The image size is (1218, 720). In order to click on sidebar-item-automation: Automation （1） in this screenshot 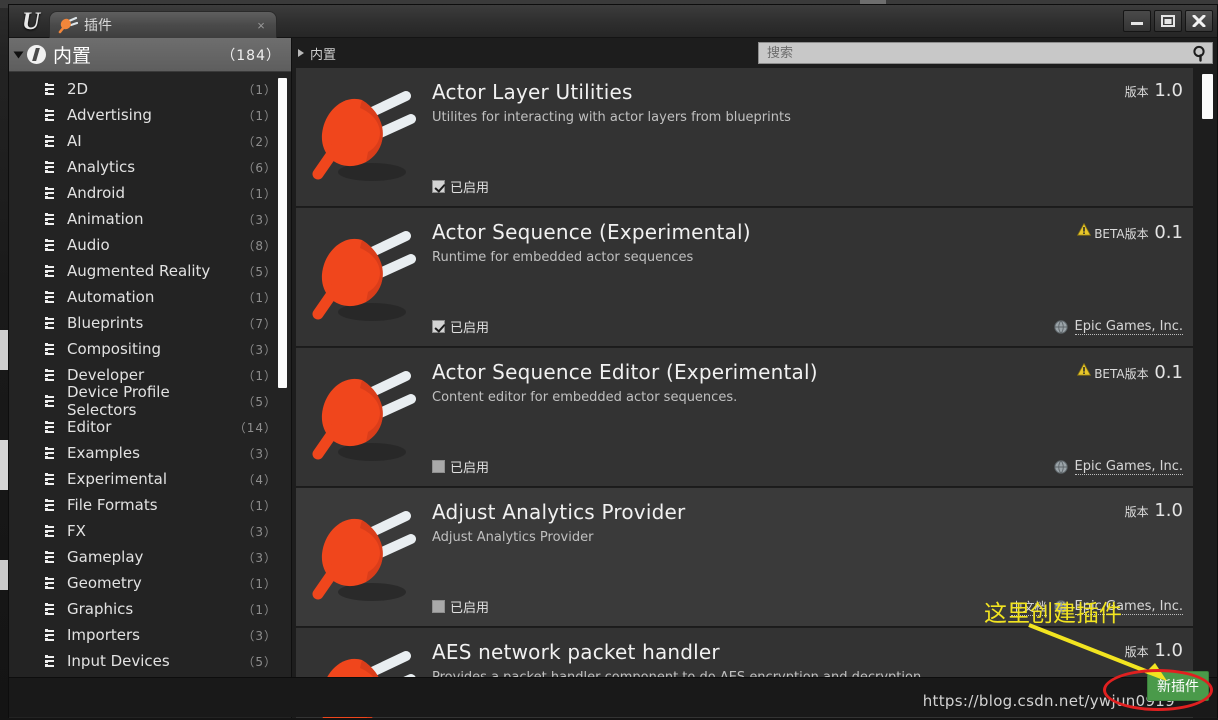, I will do `click(150, 297)`.